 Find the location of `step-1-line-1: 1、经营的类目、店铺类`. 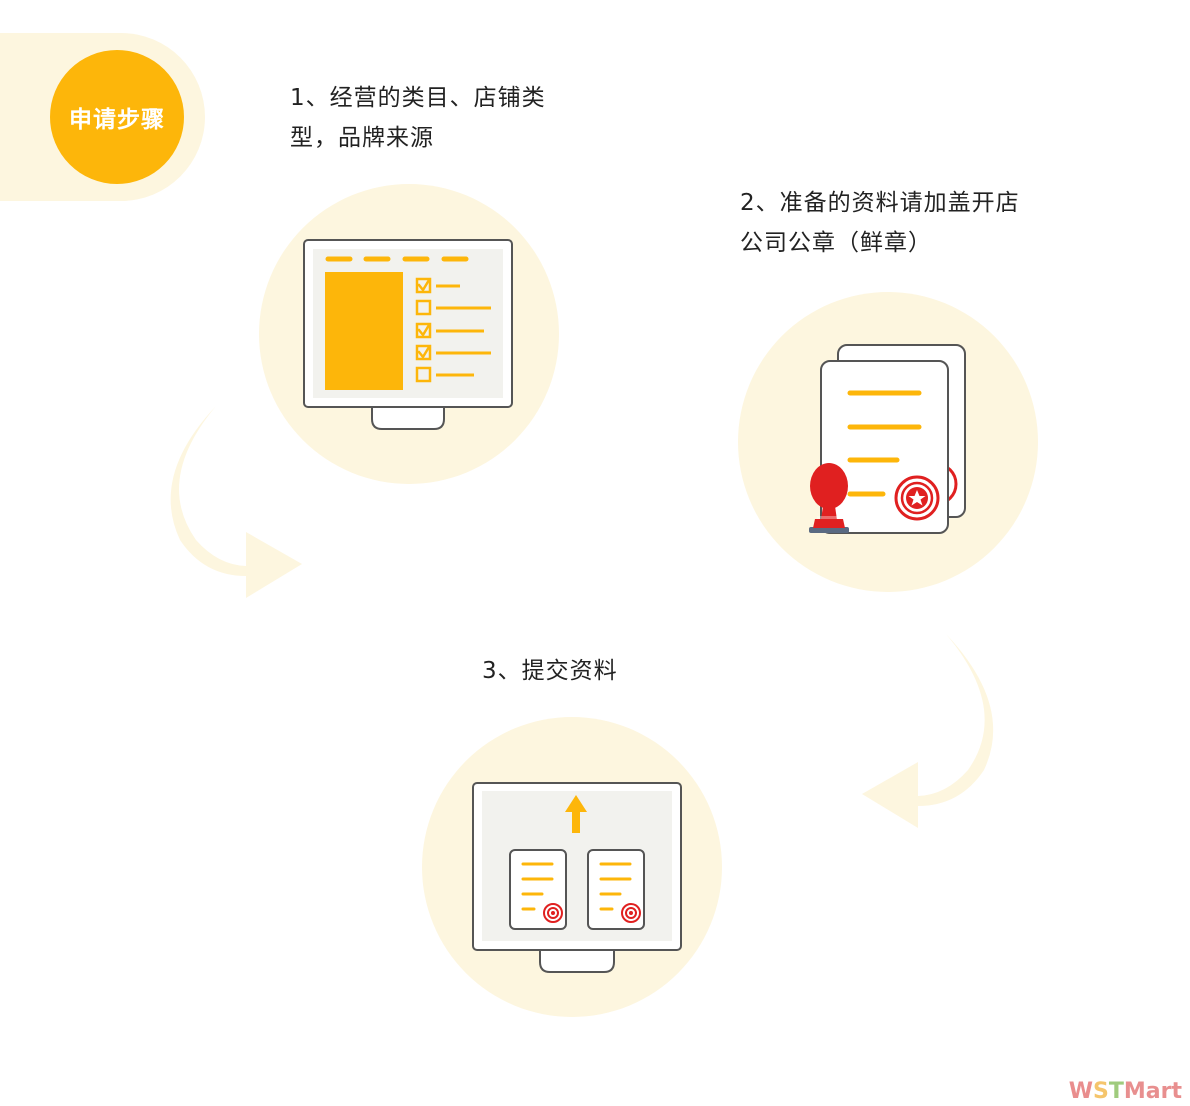

step-1-line-1: 1、经营的类目、店铺类 is located at coordinates (418, 98).